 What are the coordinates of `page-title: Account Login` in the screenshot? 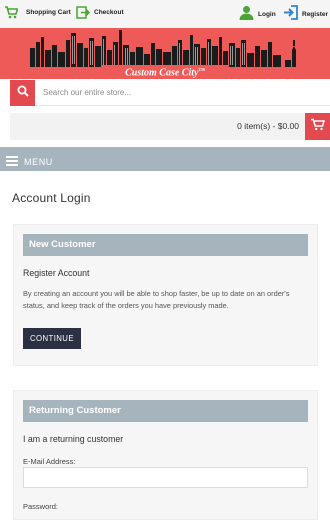 It's located at (51, 198).